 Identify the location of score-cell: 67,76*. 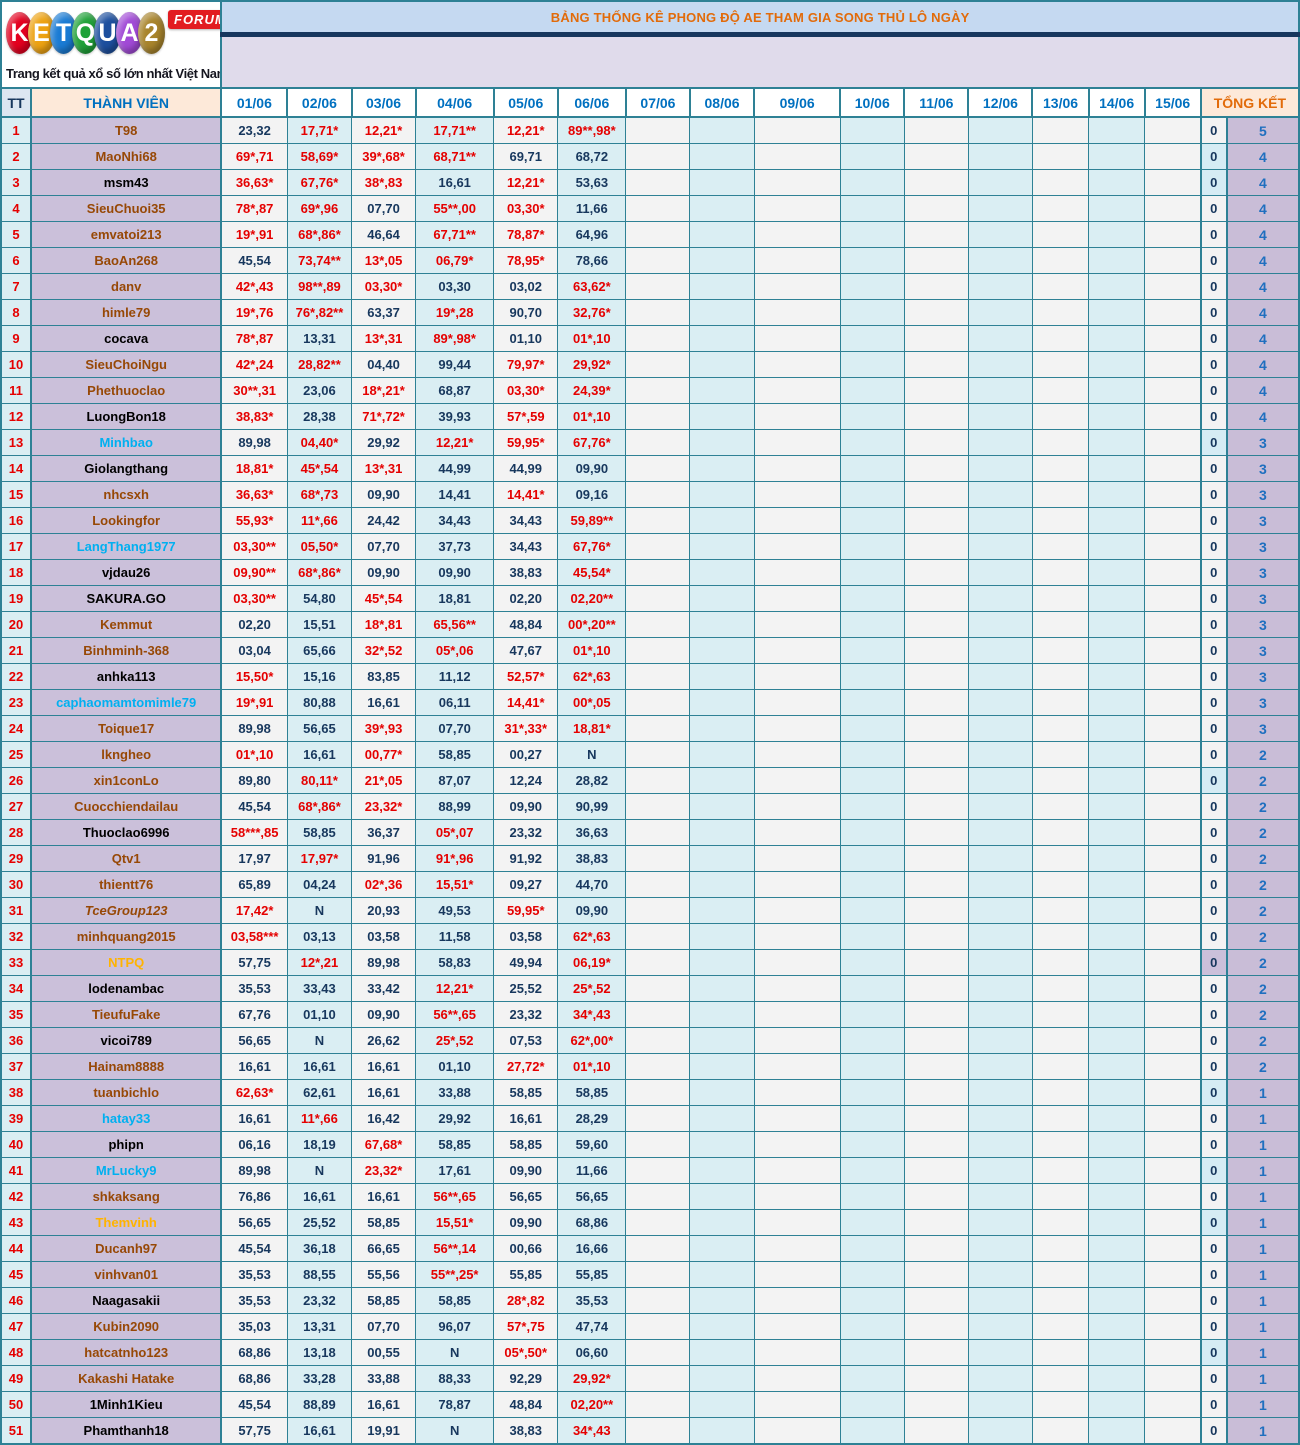
(592, 546).